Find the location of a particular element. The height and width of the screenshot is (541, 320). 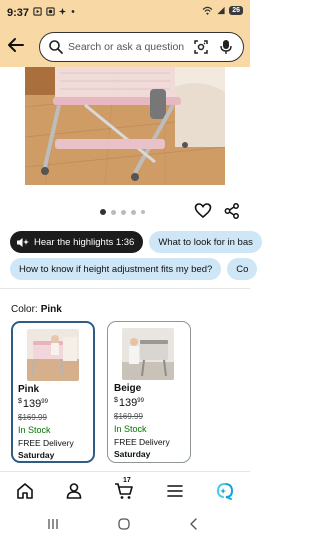

menu-icon is located at coordinates (175, 491).